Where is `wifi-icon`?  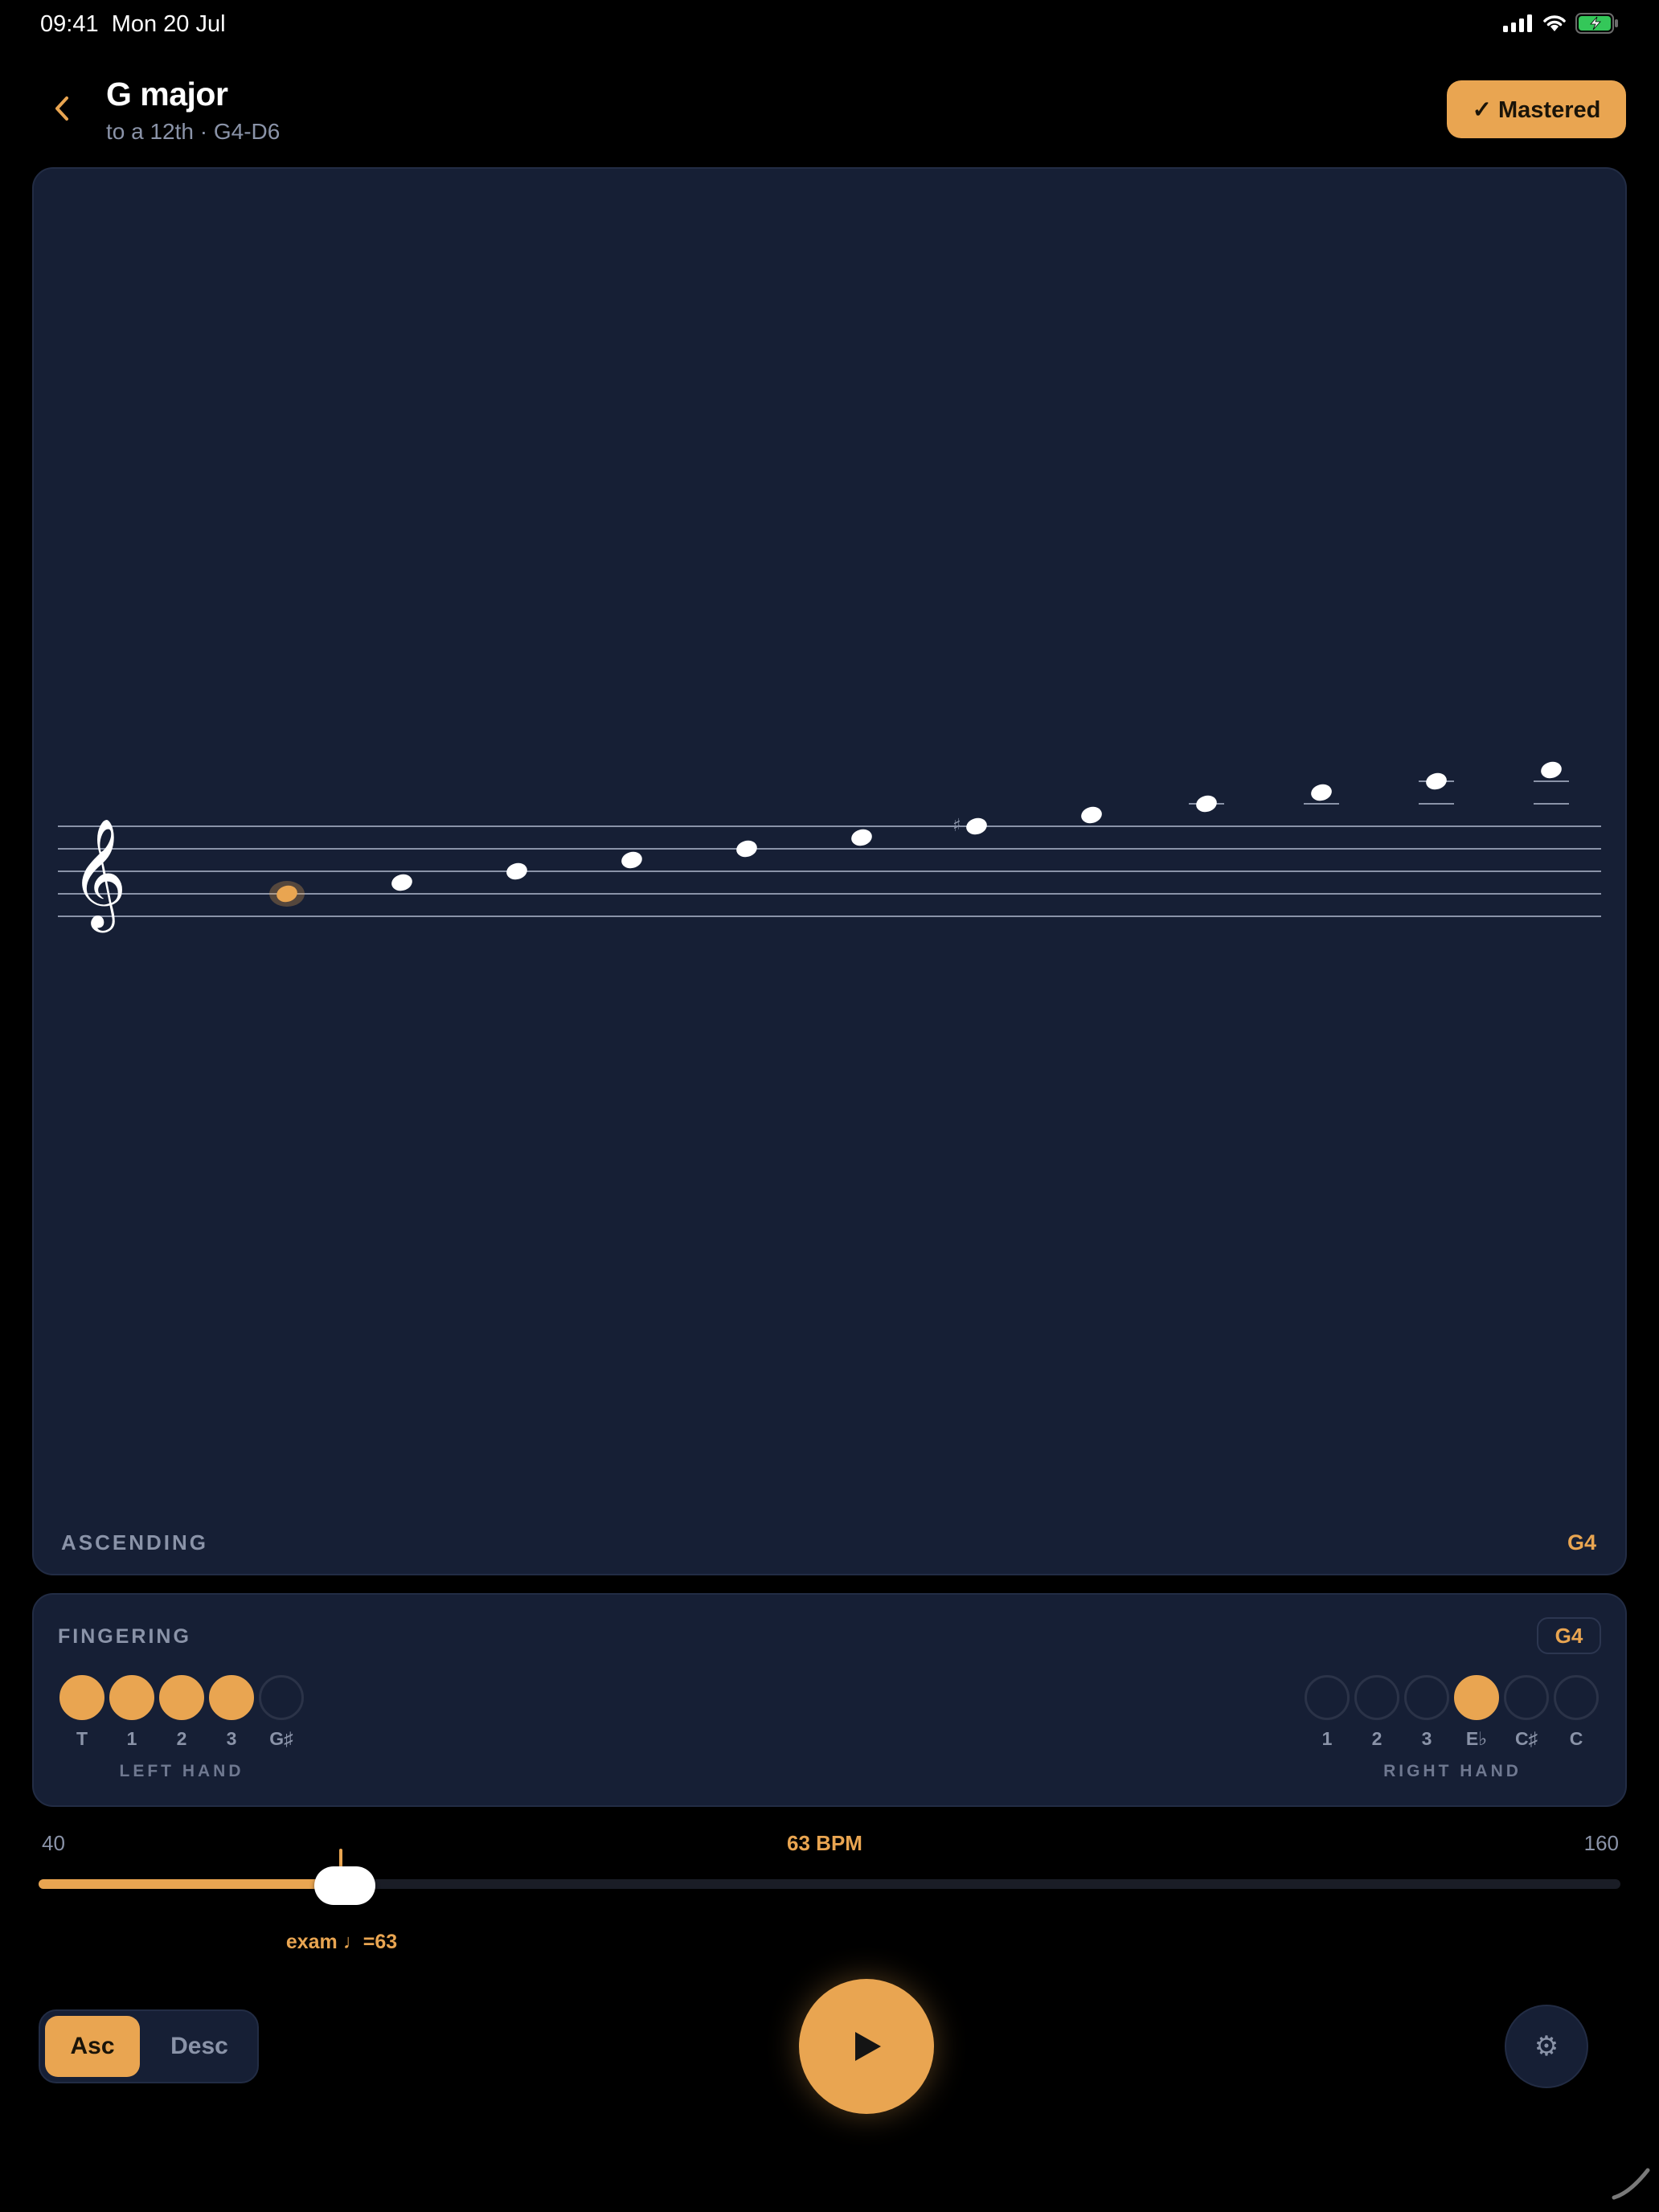 wifi-icon is located at coordinates (1554, 23).